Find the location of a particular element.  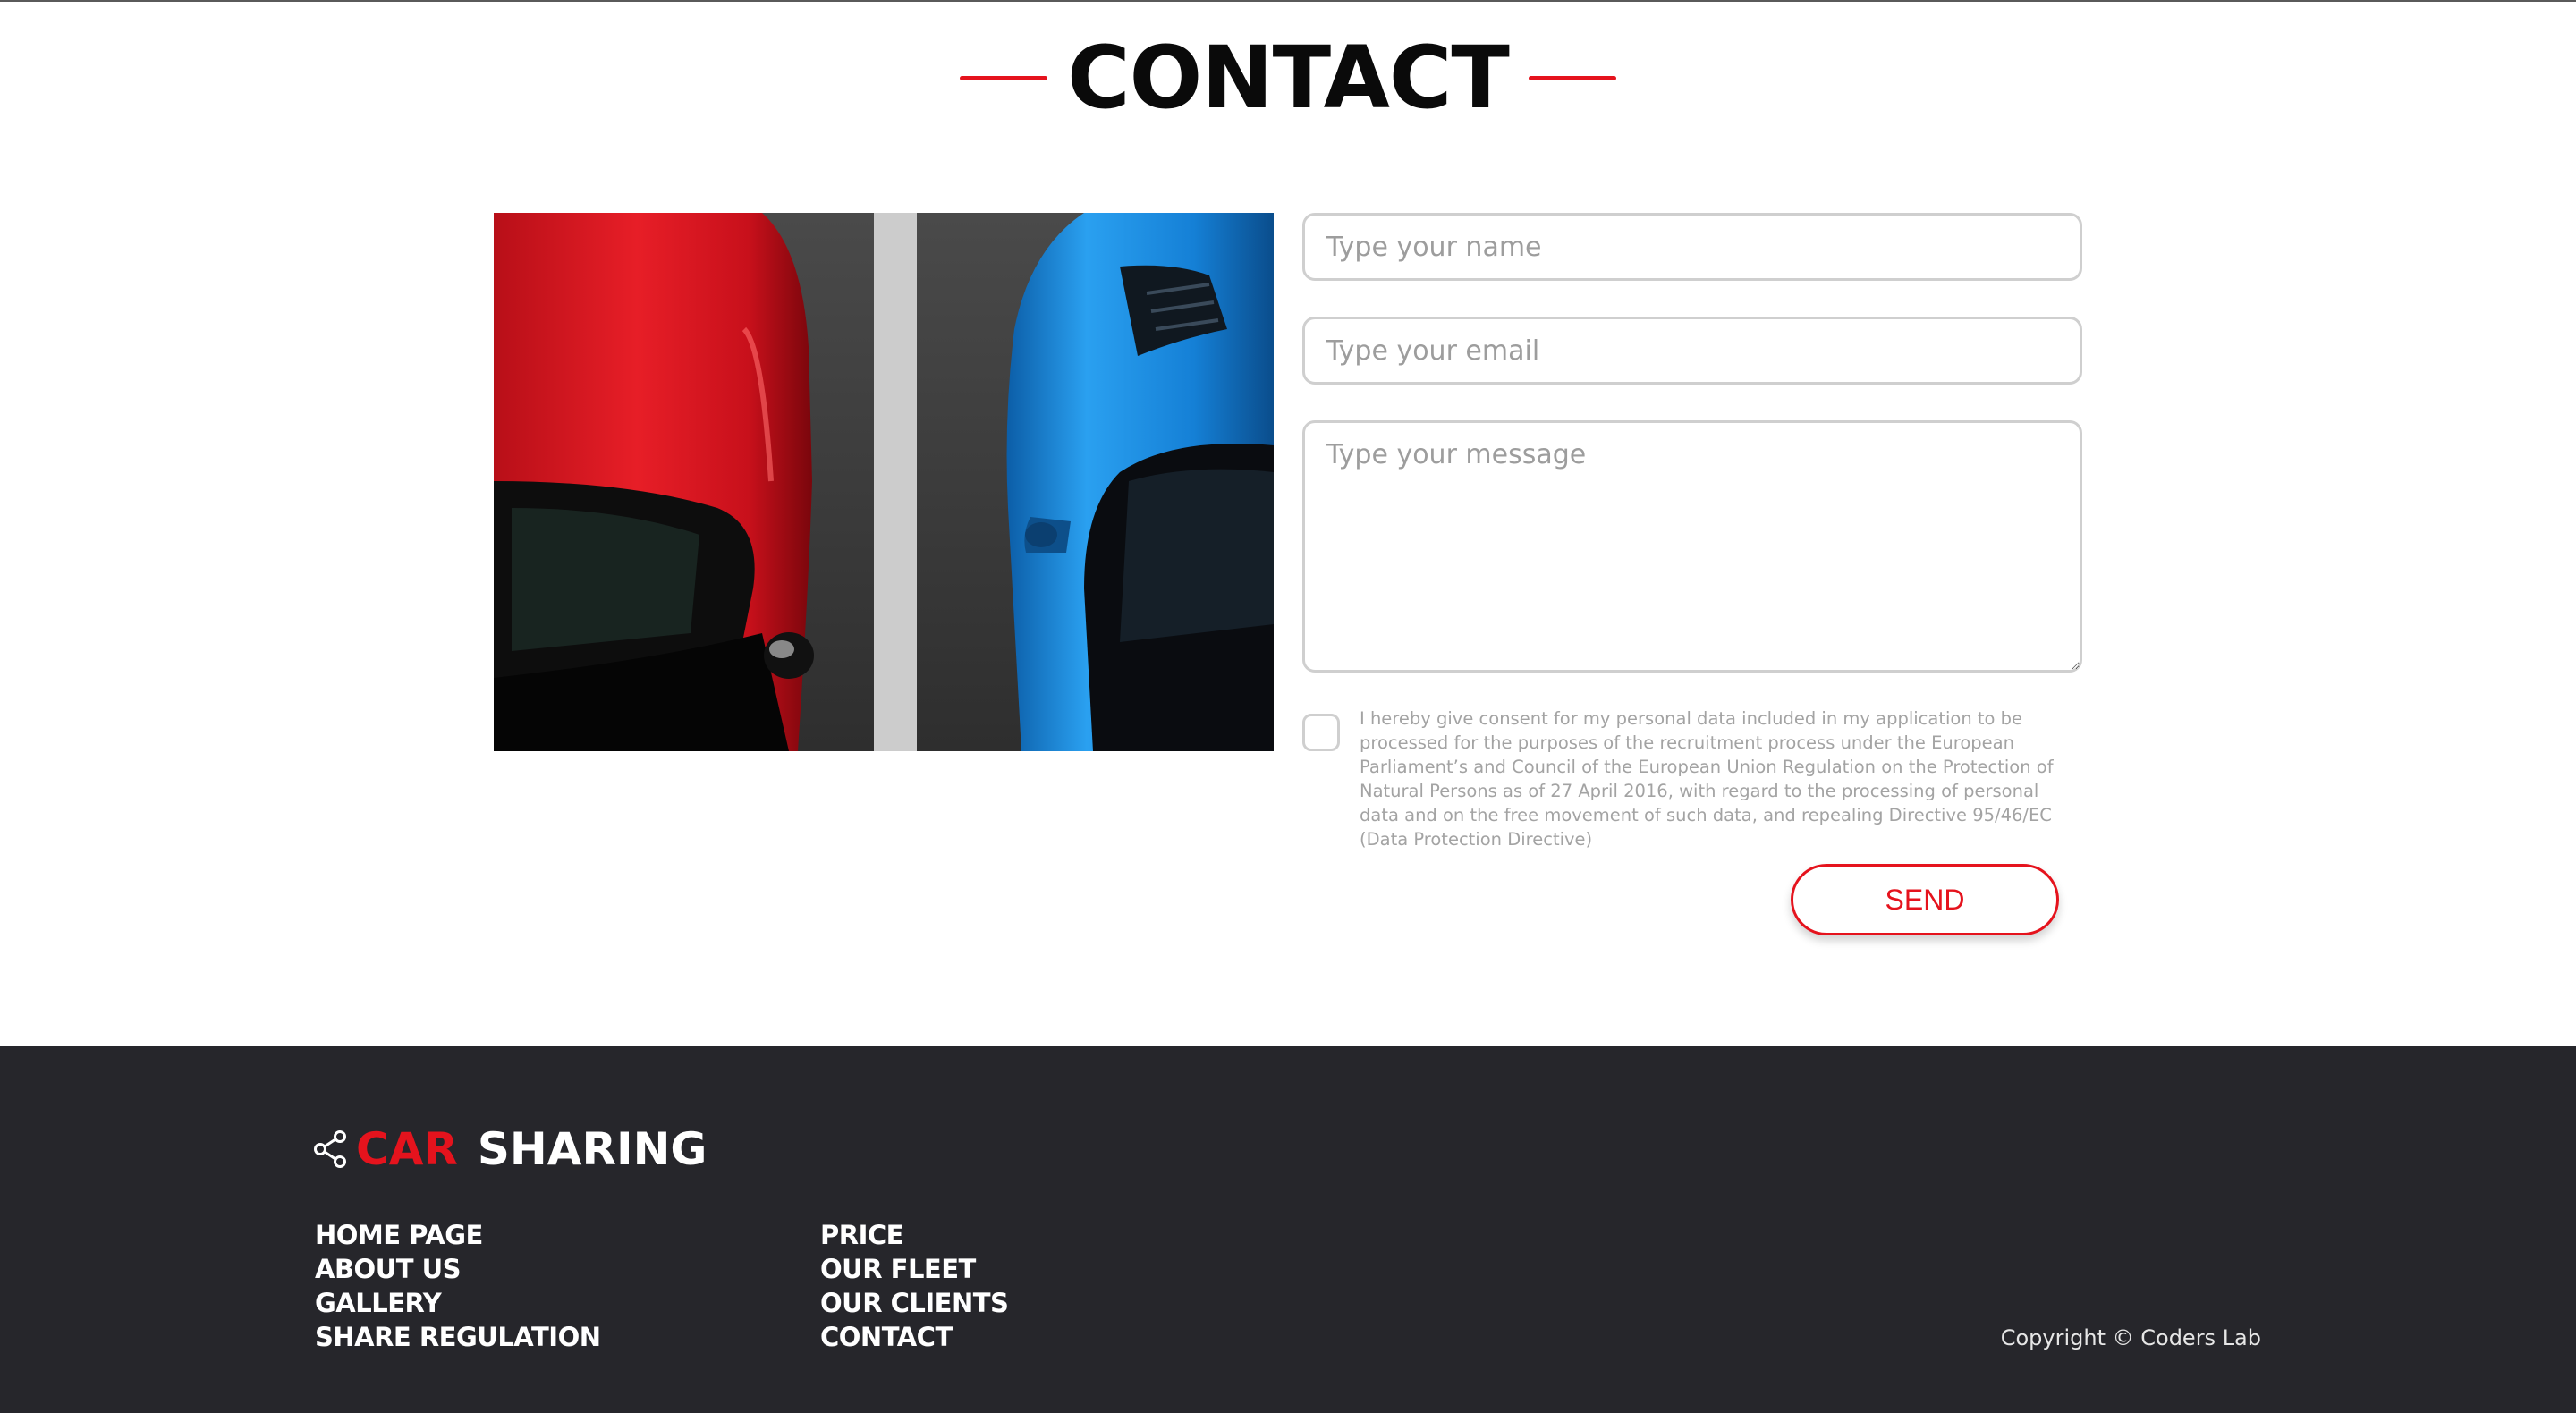

name-input is located at coordinates (1692, 247).